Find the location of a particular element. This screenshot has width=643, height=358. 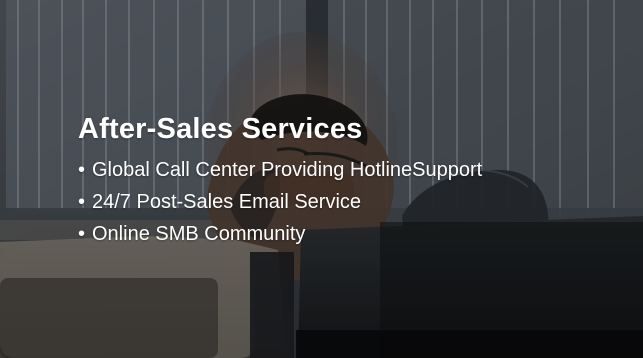

service-item-email-service: • 24/7 Post-Sales Email Service is located at coordinates (348, 202).